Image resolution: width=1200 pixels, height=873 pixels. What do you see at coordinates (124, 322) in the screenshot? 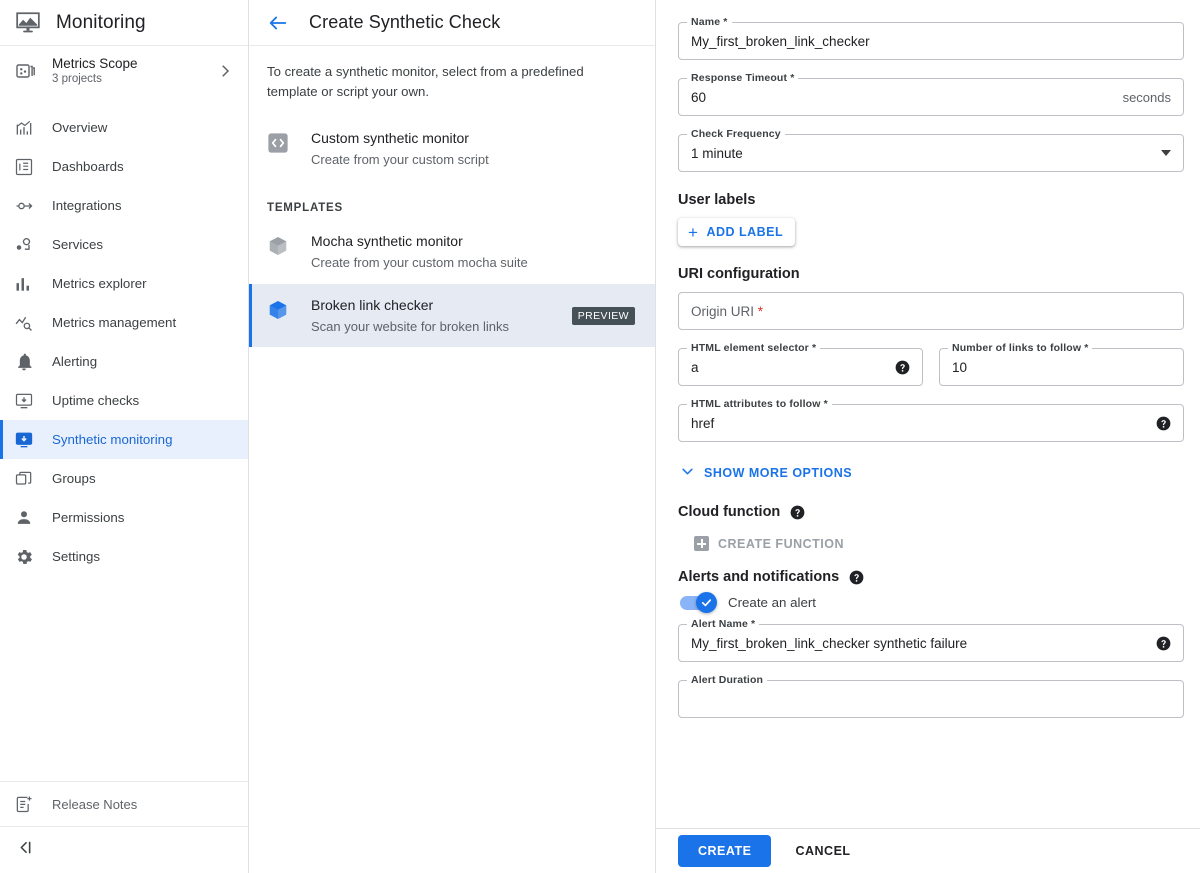
I see `sidebar-item-metrics-management: Metrics management` at bounding box center [124, 322].